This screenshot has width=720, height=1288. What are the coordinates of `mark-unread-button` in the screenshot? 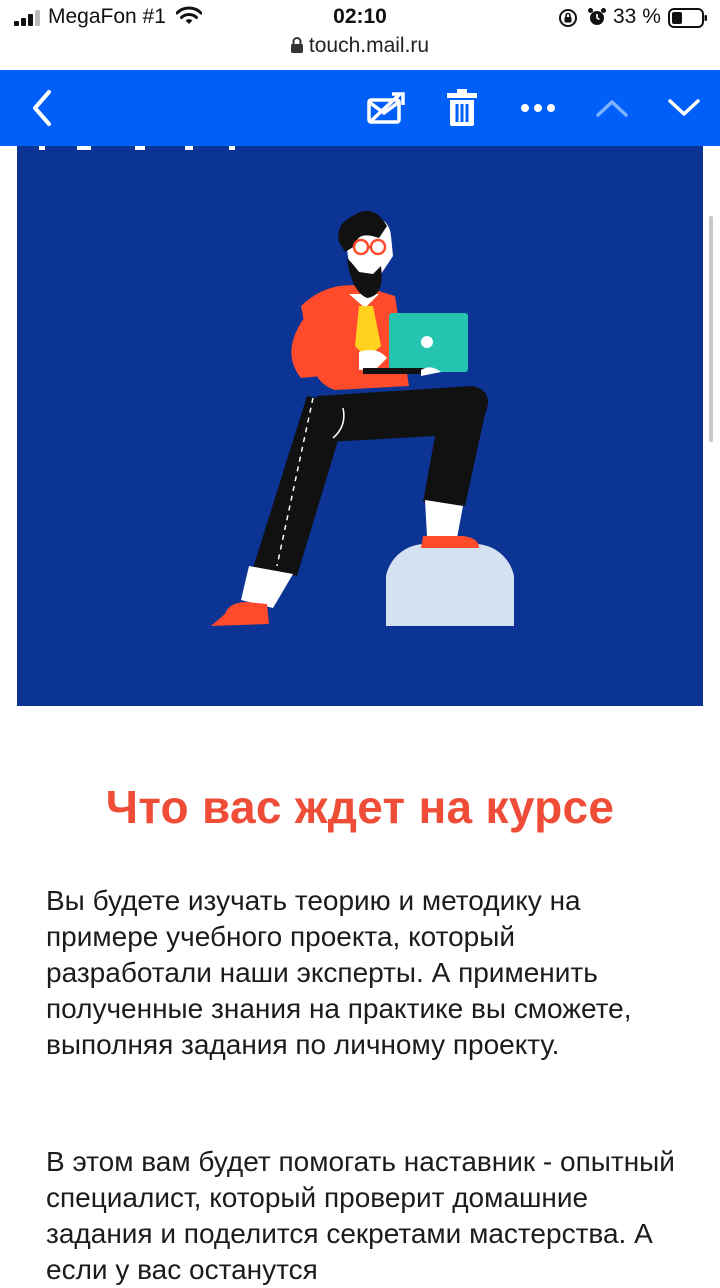 It's located at (386, 108).